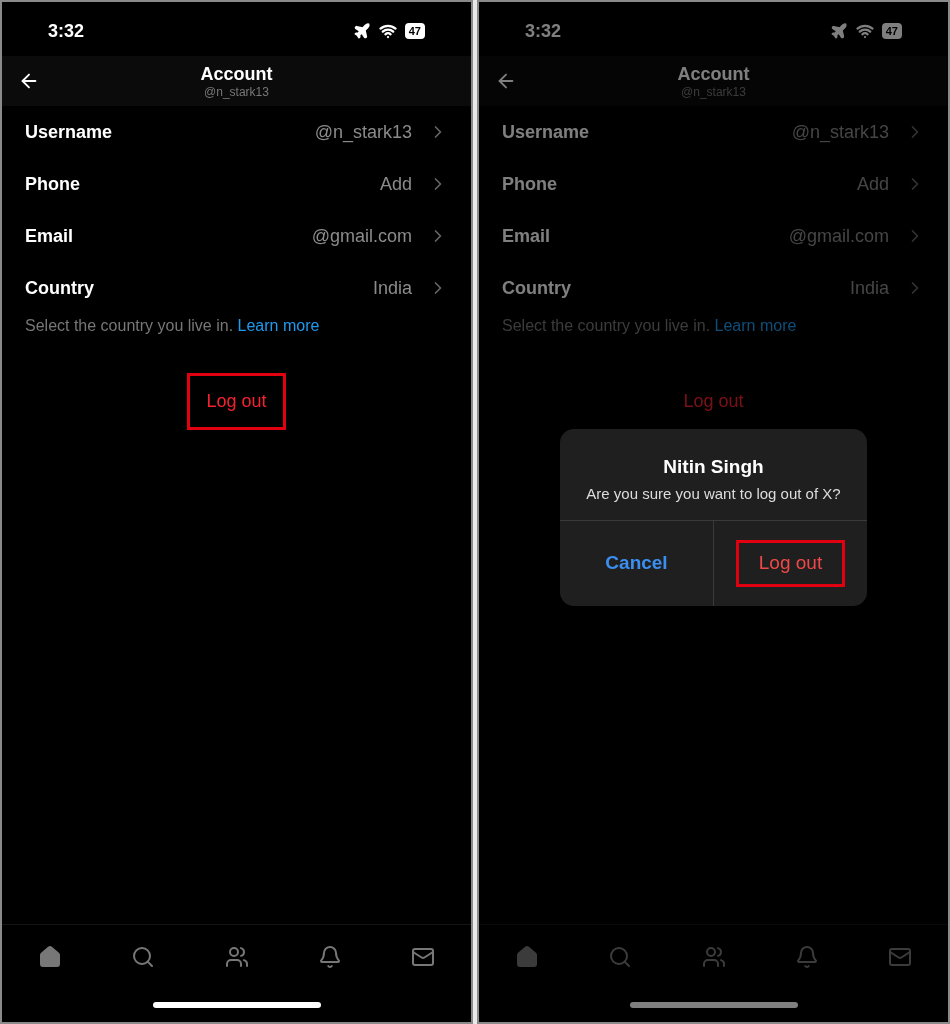 The width and height of the screenshot is (950, 1024). What do you see at coordinates (278, 325) in the screenshot?
I see `learn-more-link: Learn more` at bounding box center [278, 325].